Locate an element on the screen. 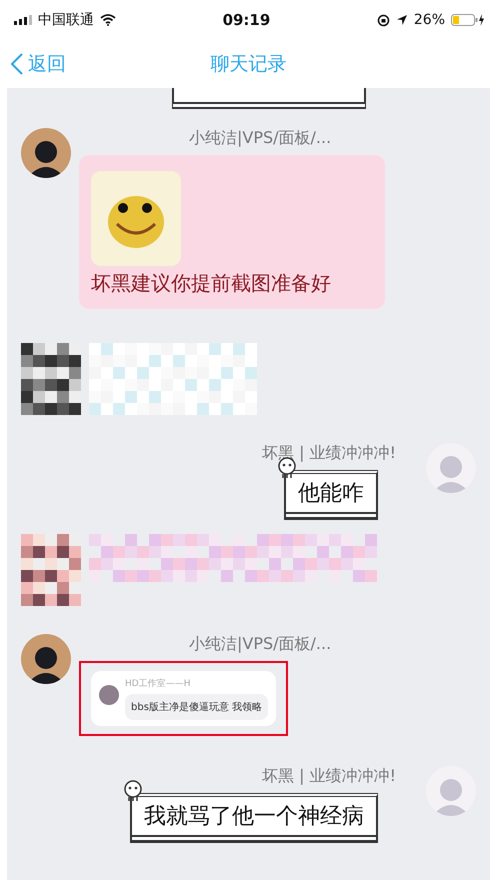  chevron-left-icon is located at coordinates (17, 64).